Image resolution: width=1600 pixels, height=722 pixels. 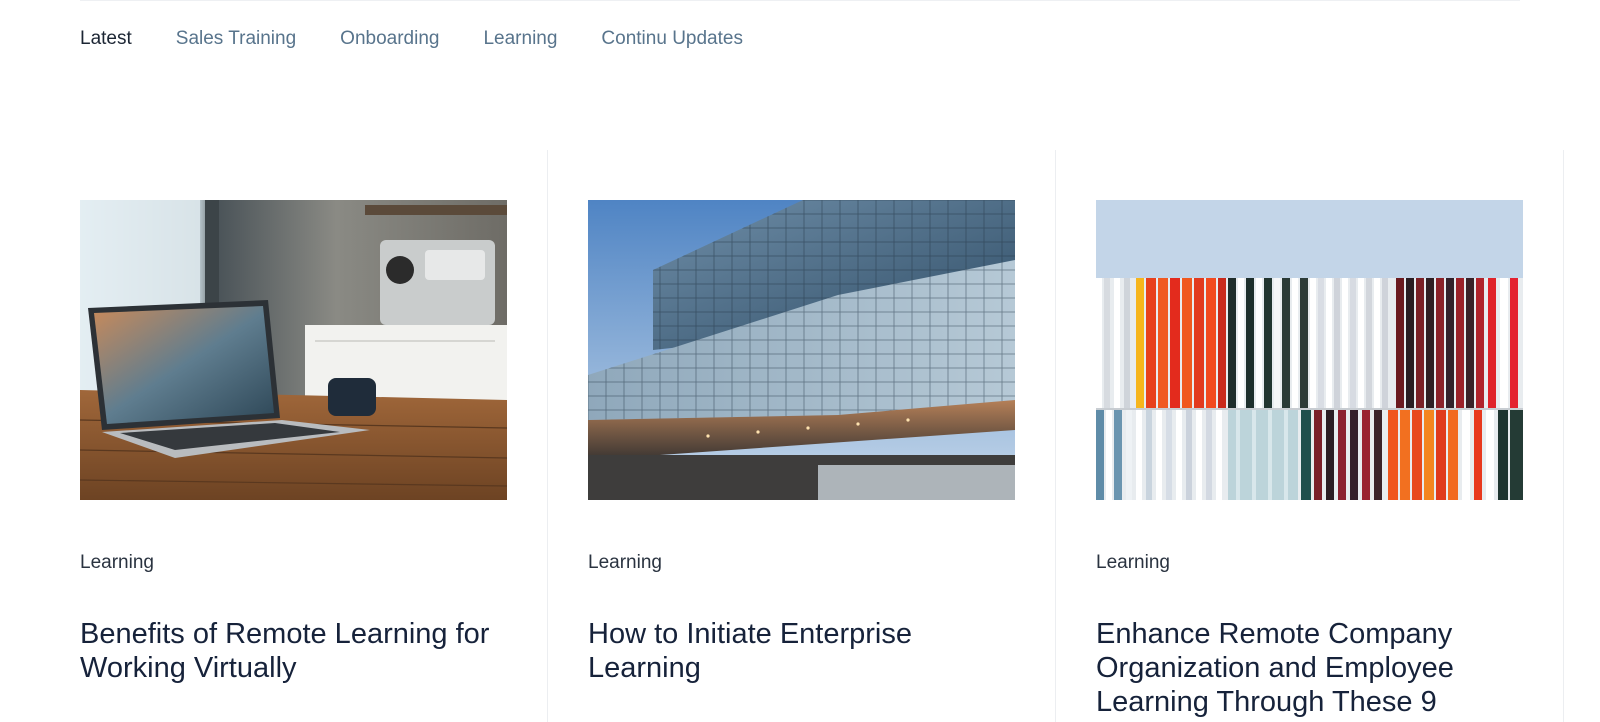 What do you see at coordinates (520, 39) in the screenshot?
I see `tab-learning: Learning` at bounding box center [520, 39].